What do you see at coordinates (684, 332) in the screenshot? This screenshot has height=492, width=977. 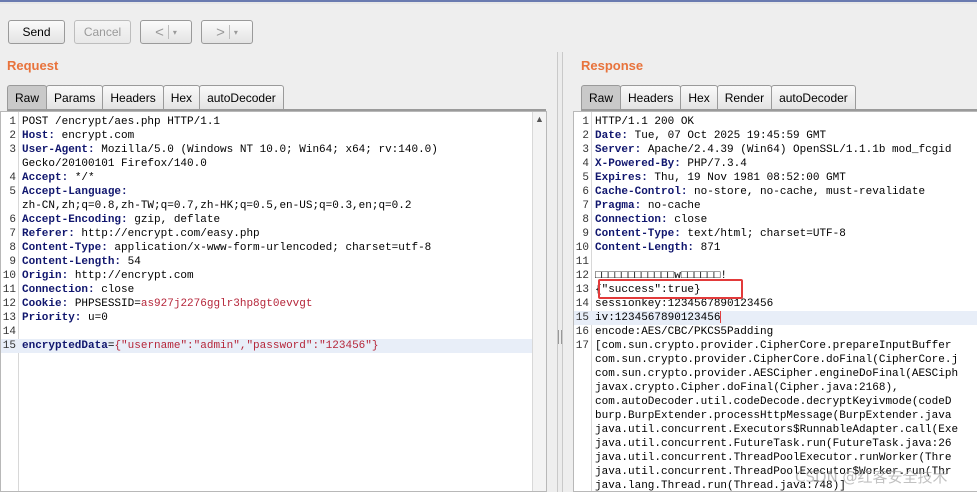 I see `line-text: encode:AES/CBC/PKCS5Padding` at bounding box center [684, 332].